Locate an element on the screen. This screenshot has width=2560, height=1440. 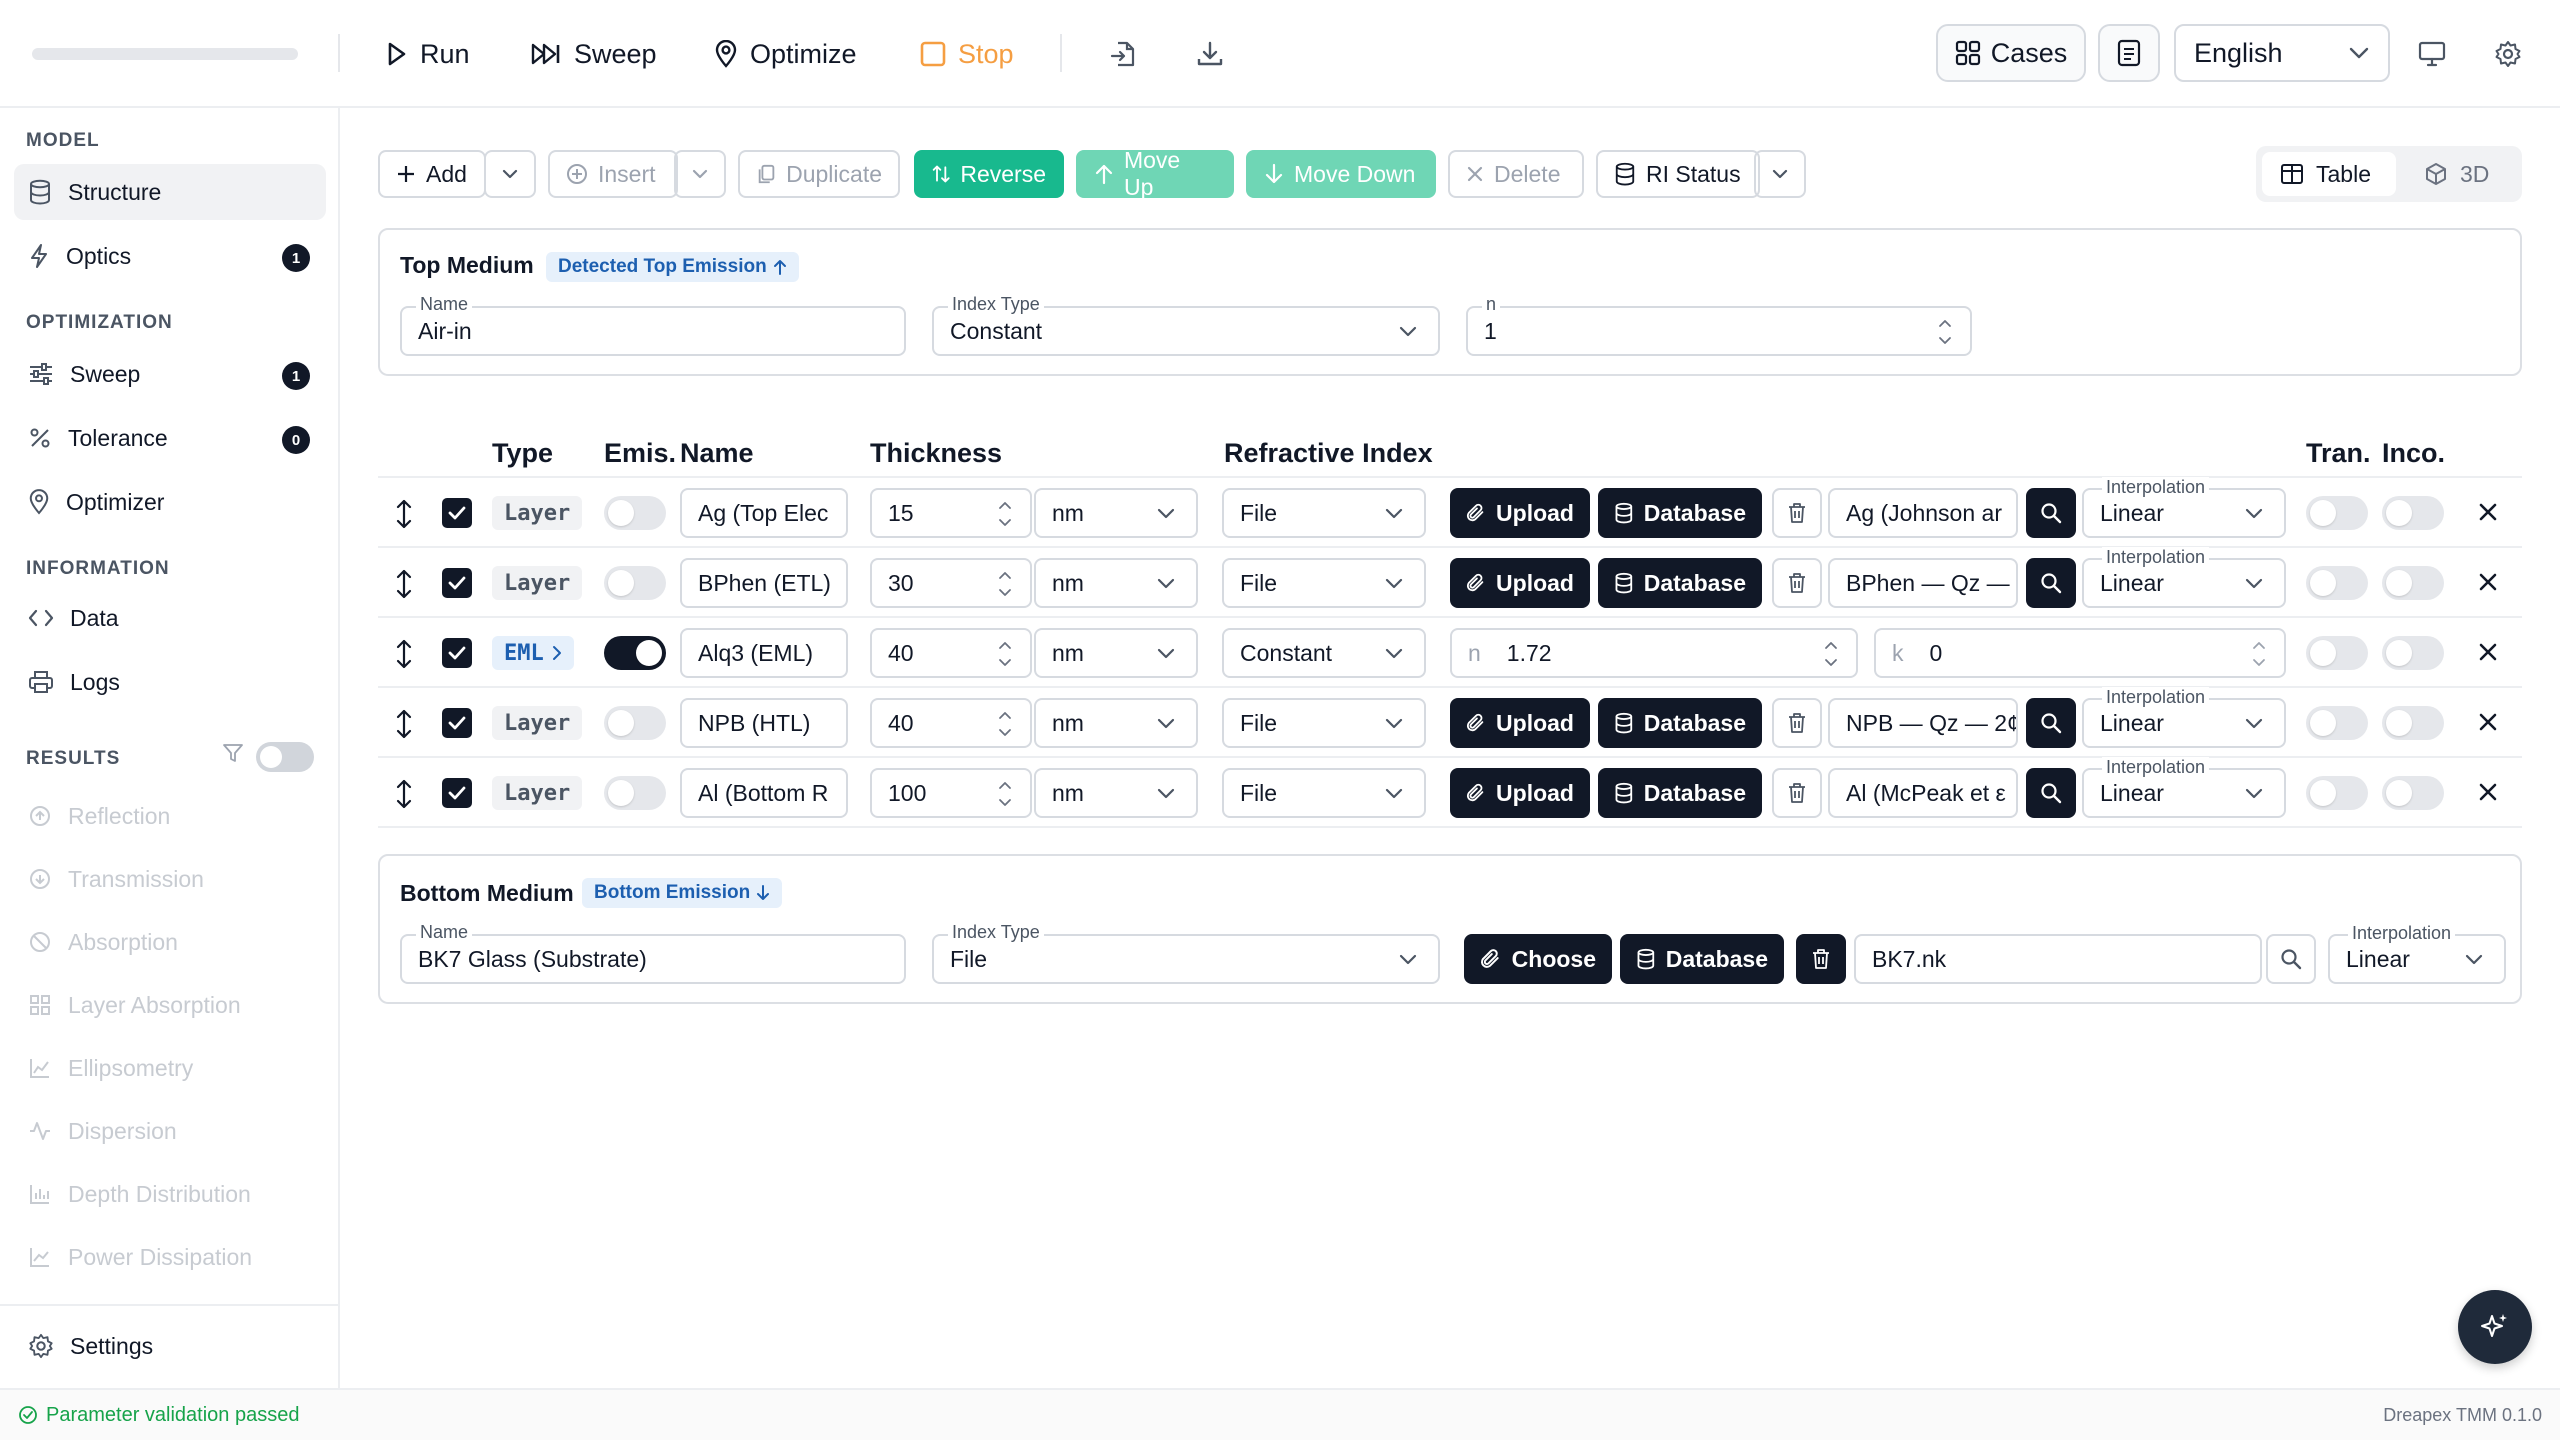
sidebar-item-data: Data is located at coordinates (170, 618).